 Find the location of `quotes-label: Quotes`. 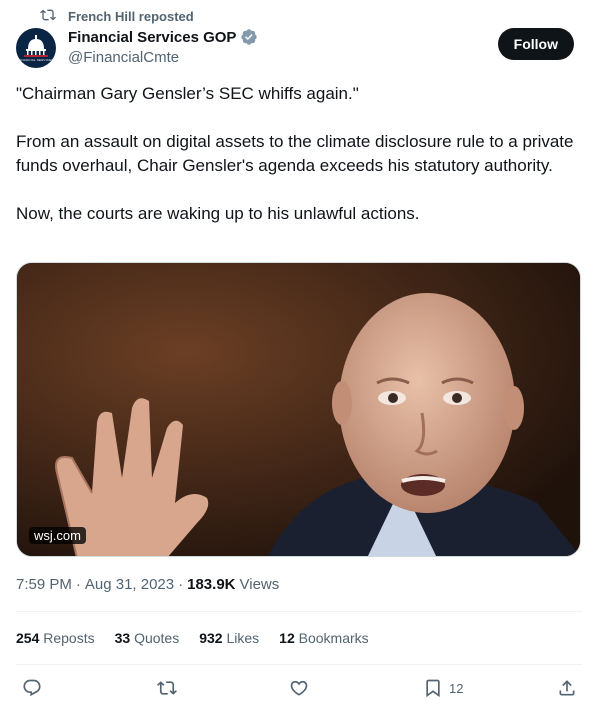

quotes-label: Quotes is located at coordinates (157, 638).